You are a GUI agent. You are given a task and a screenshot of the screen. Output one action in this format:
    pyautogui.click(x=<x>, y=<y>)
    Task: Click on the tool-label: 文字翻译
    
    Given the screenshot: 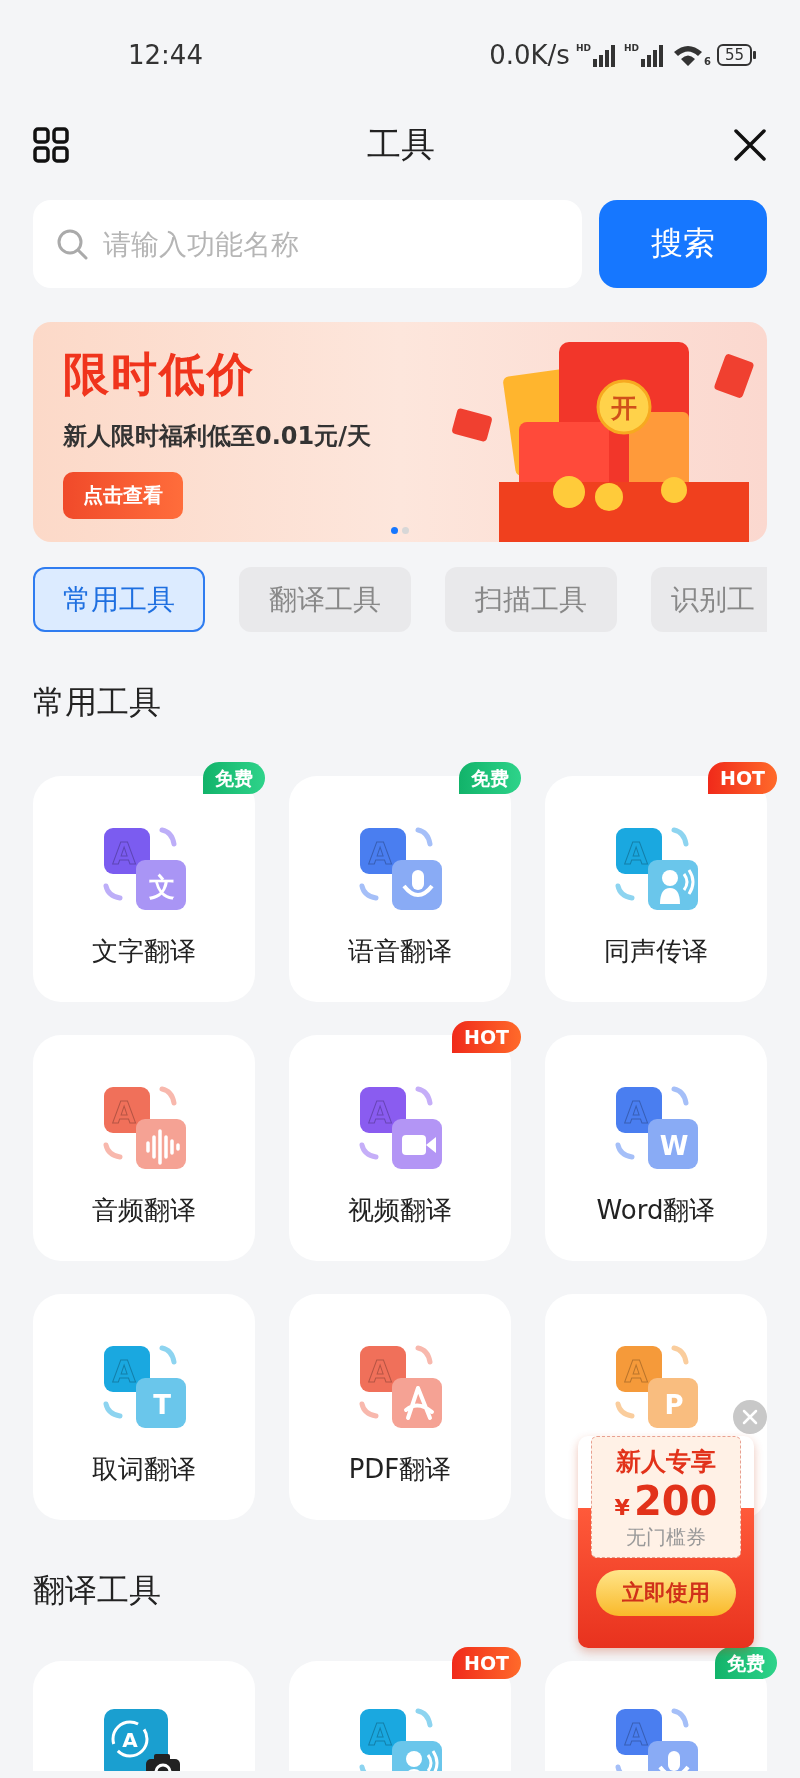 What is the action you would take?
    pyautogui.click(x=144, y=951)
    